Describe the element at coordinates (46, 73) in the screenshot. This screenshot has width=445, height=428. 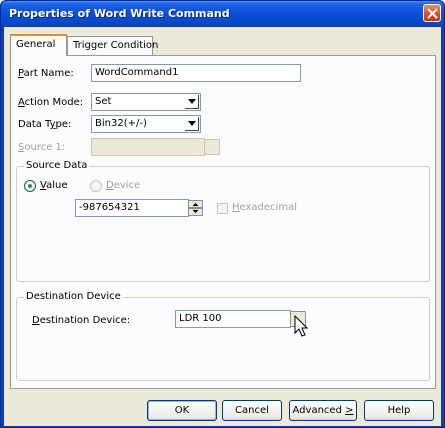
I see `part-name-label: Part Name:` at that location.